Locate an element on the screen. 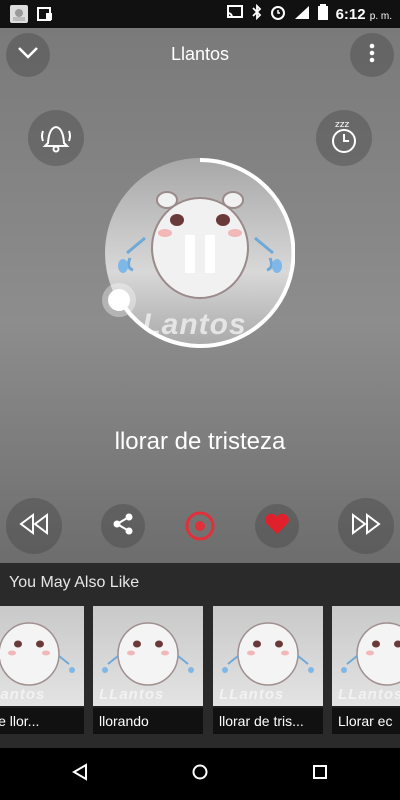 This screenshot has height=800, width=400. bell-icon is located at coordinates (56, 138).